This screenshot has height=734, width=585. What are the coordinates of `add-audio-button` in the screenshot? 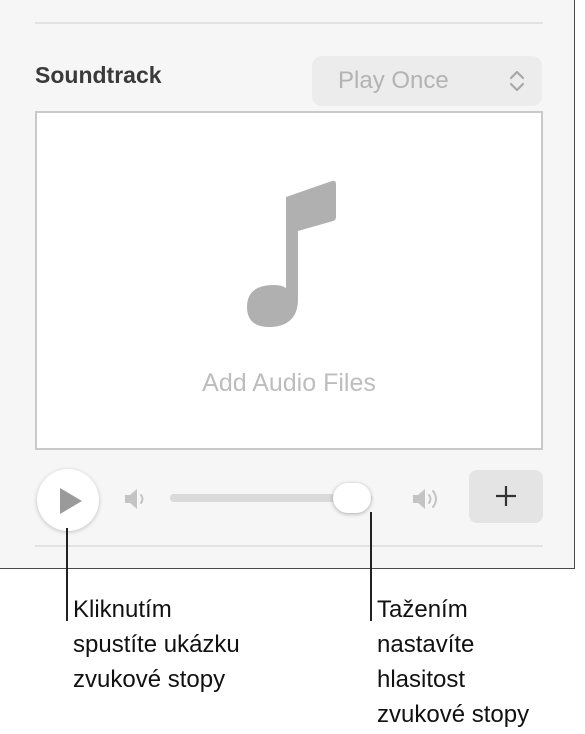 It's located at (506, 496).